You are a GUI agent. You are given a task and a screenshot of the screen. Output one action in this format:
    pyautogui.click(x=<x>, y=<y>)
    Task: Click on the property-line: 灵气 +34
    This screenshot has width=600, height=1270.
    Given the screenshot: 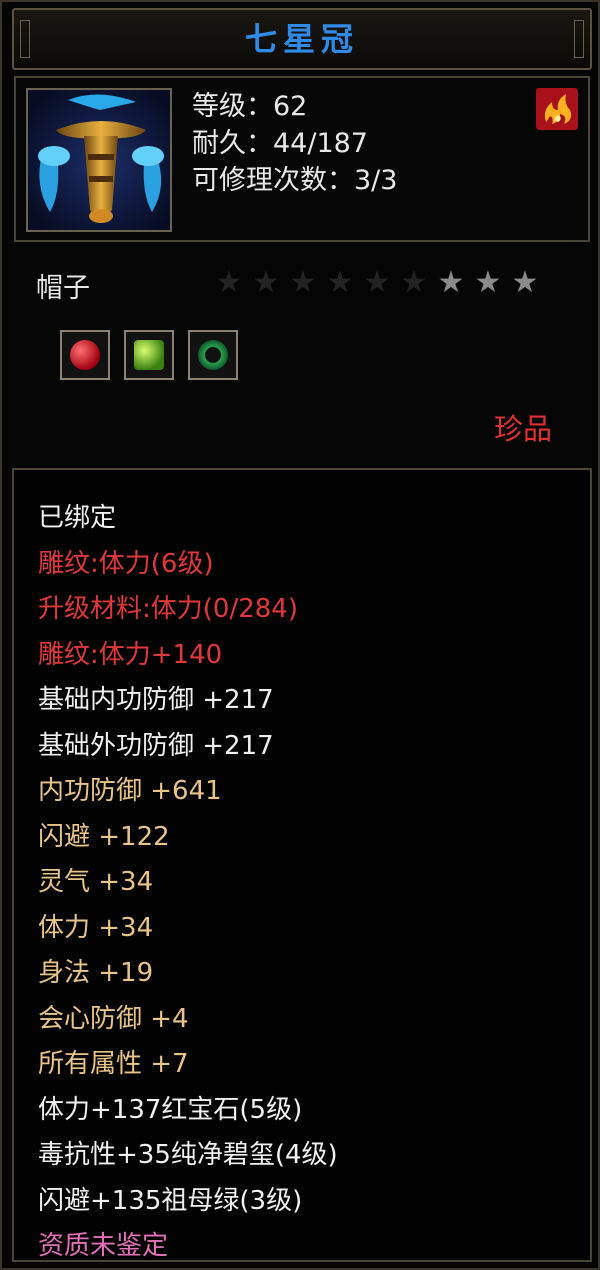 What is the action you would take?
    pyautogui.click(x=96, y=882)
    